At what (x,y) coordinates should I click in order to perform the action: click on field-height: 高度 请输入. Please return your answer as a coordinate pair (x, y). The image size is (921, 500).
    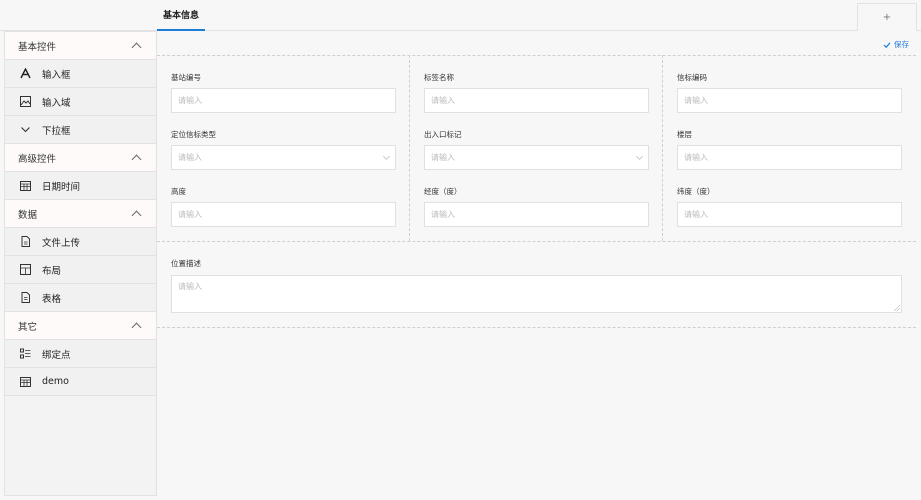
    Looking at the image, I should click on (283, 206).